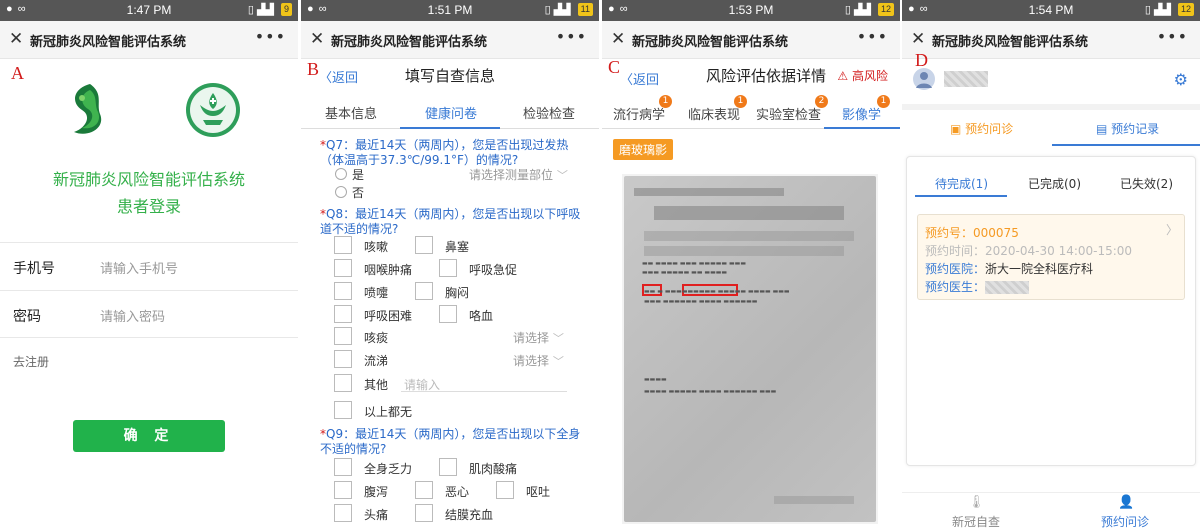 The height and width of the screenshot is (532, 1200). I want to click on q8-option: 以上都无, so click(388, 412).